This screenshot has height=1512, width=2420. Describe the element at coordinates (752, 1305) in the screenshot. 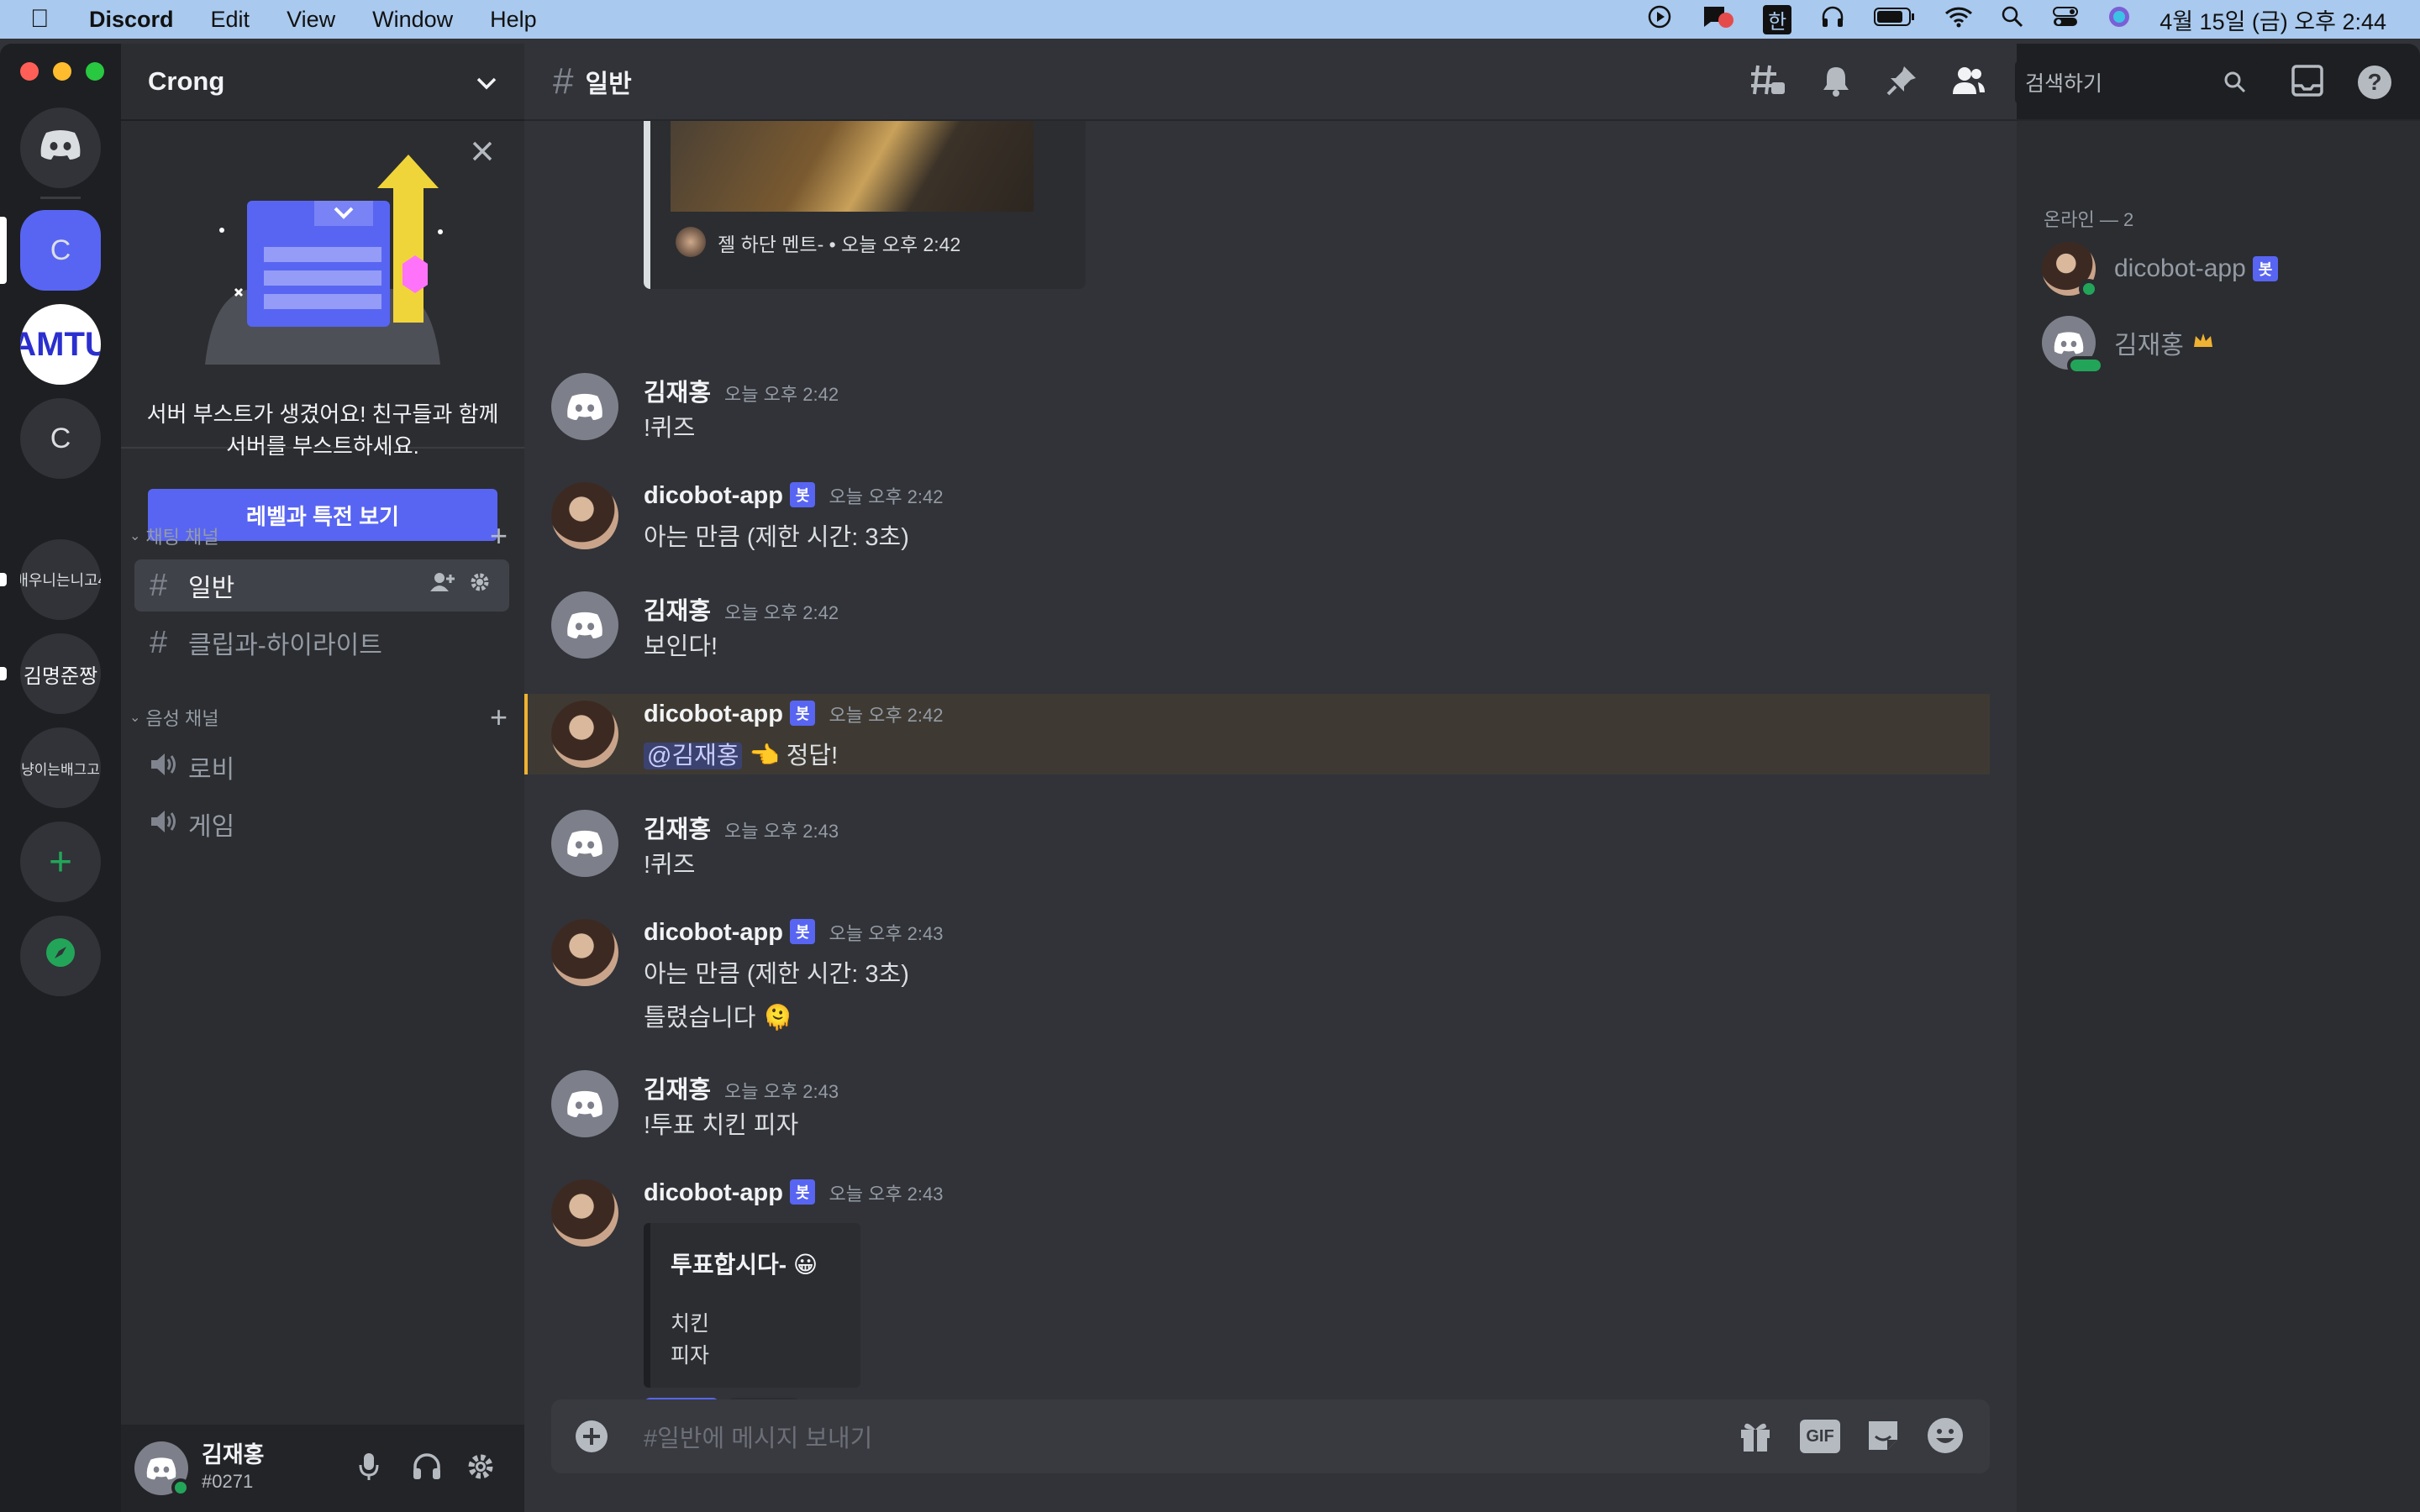

I see `poll-embed: 투표합시다- 😀 치킨 피자` at that location.